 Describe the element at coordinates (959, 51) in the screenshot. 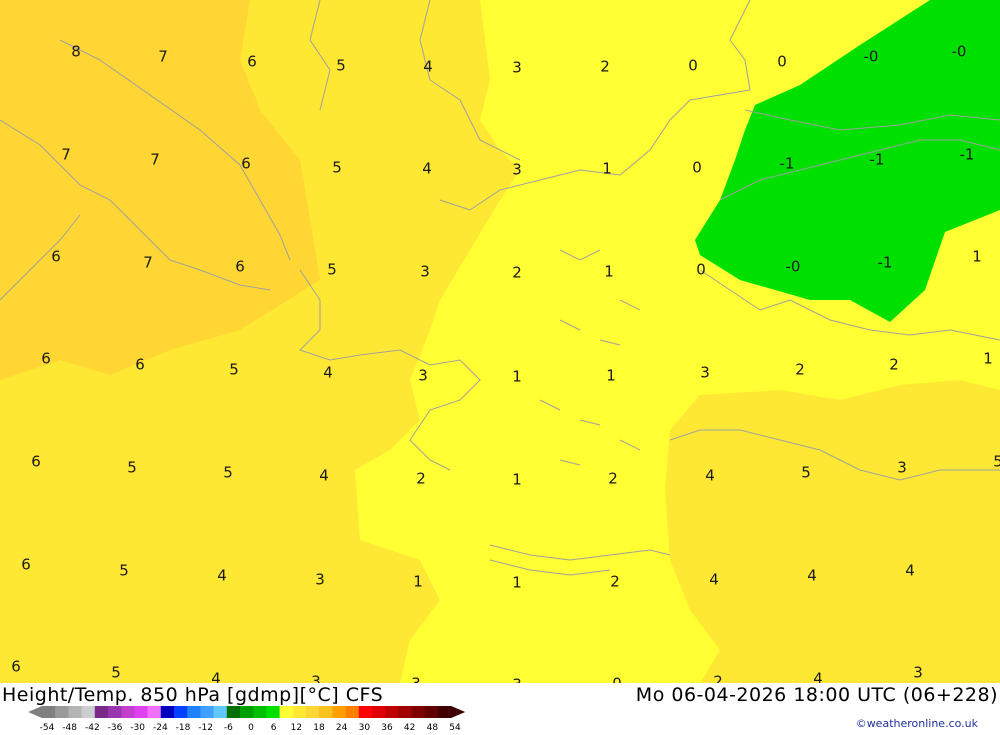

I see `temperature-label: -0` at that location.